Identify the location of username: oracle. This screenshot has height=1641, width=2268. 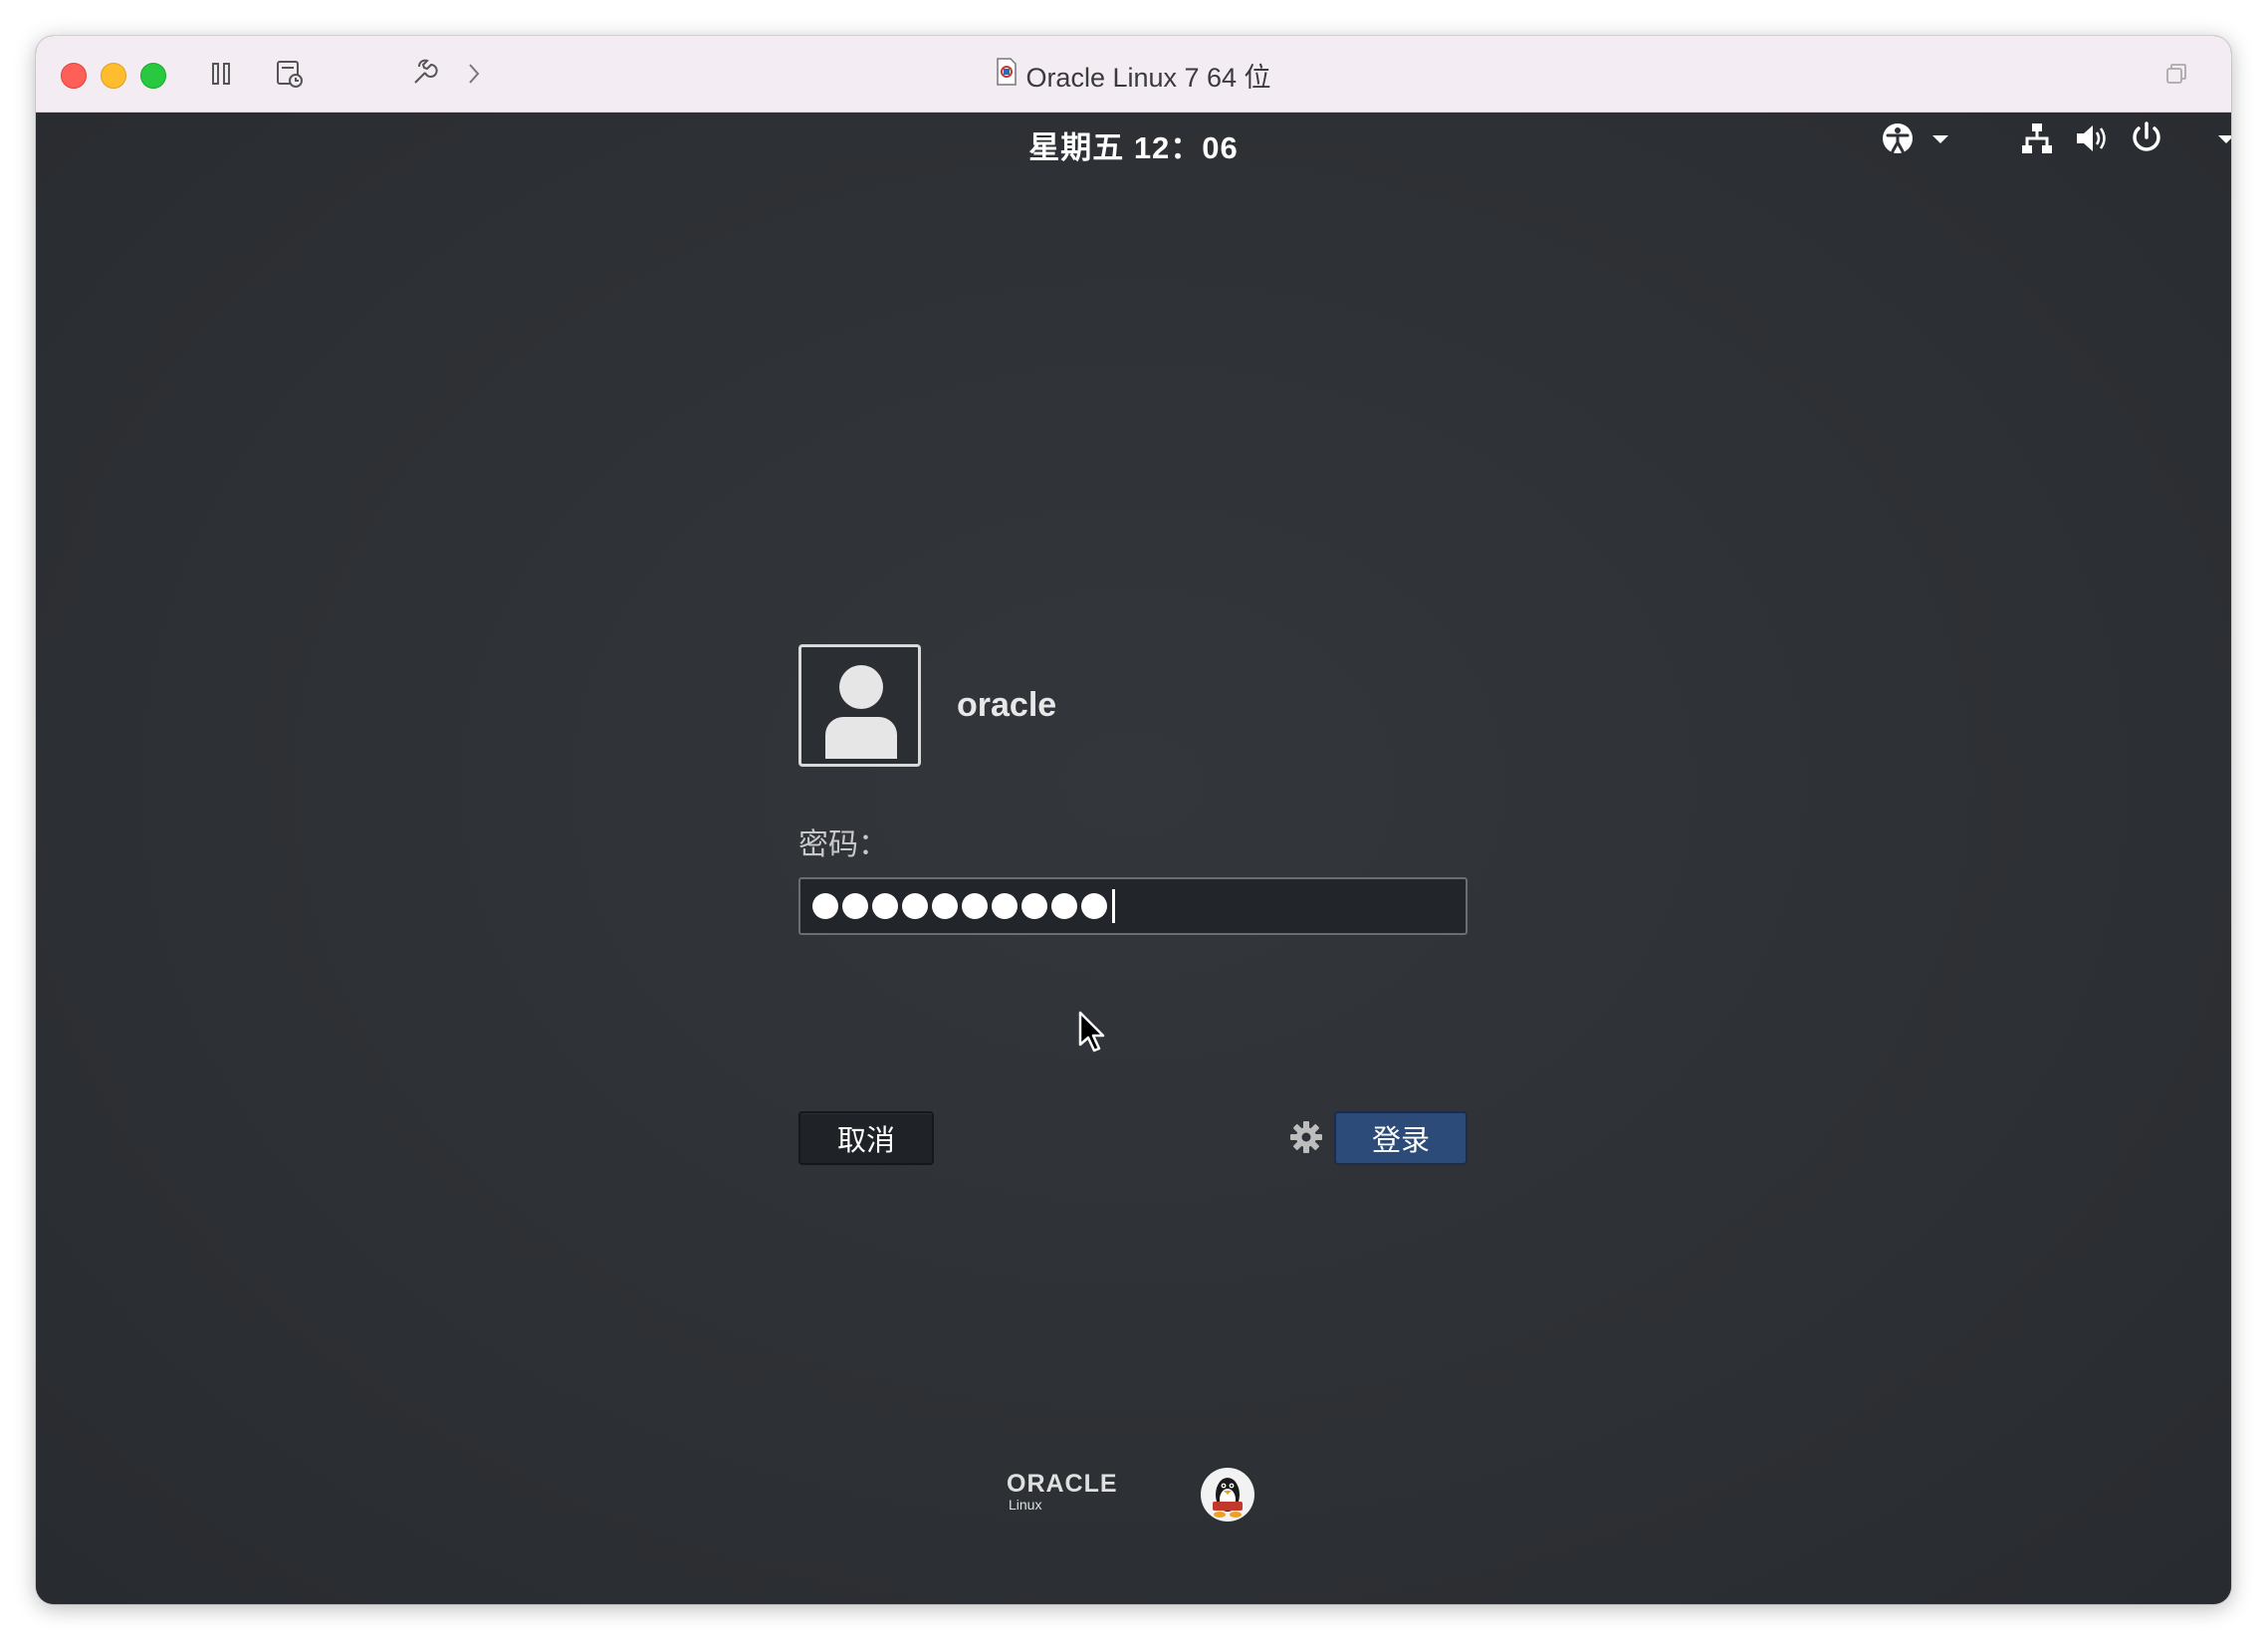
(1007, 705).